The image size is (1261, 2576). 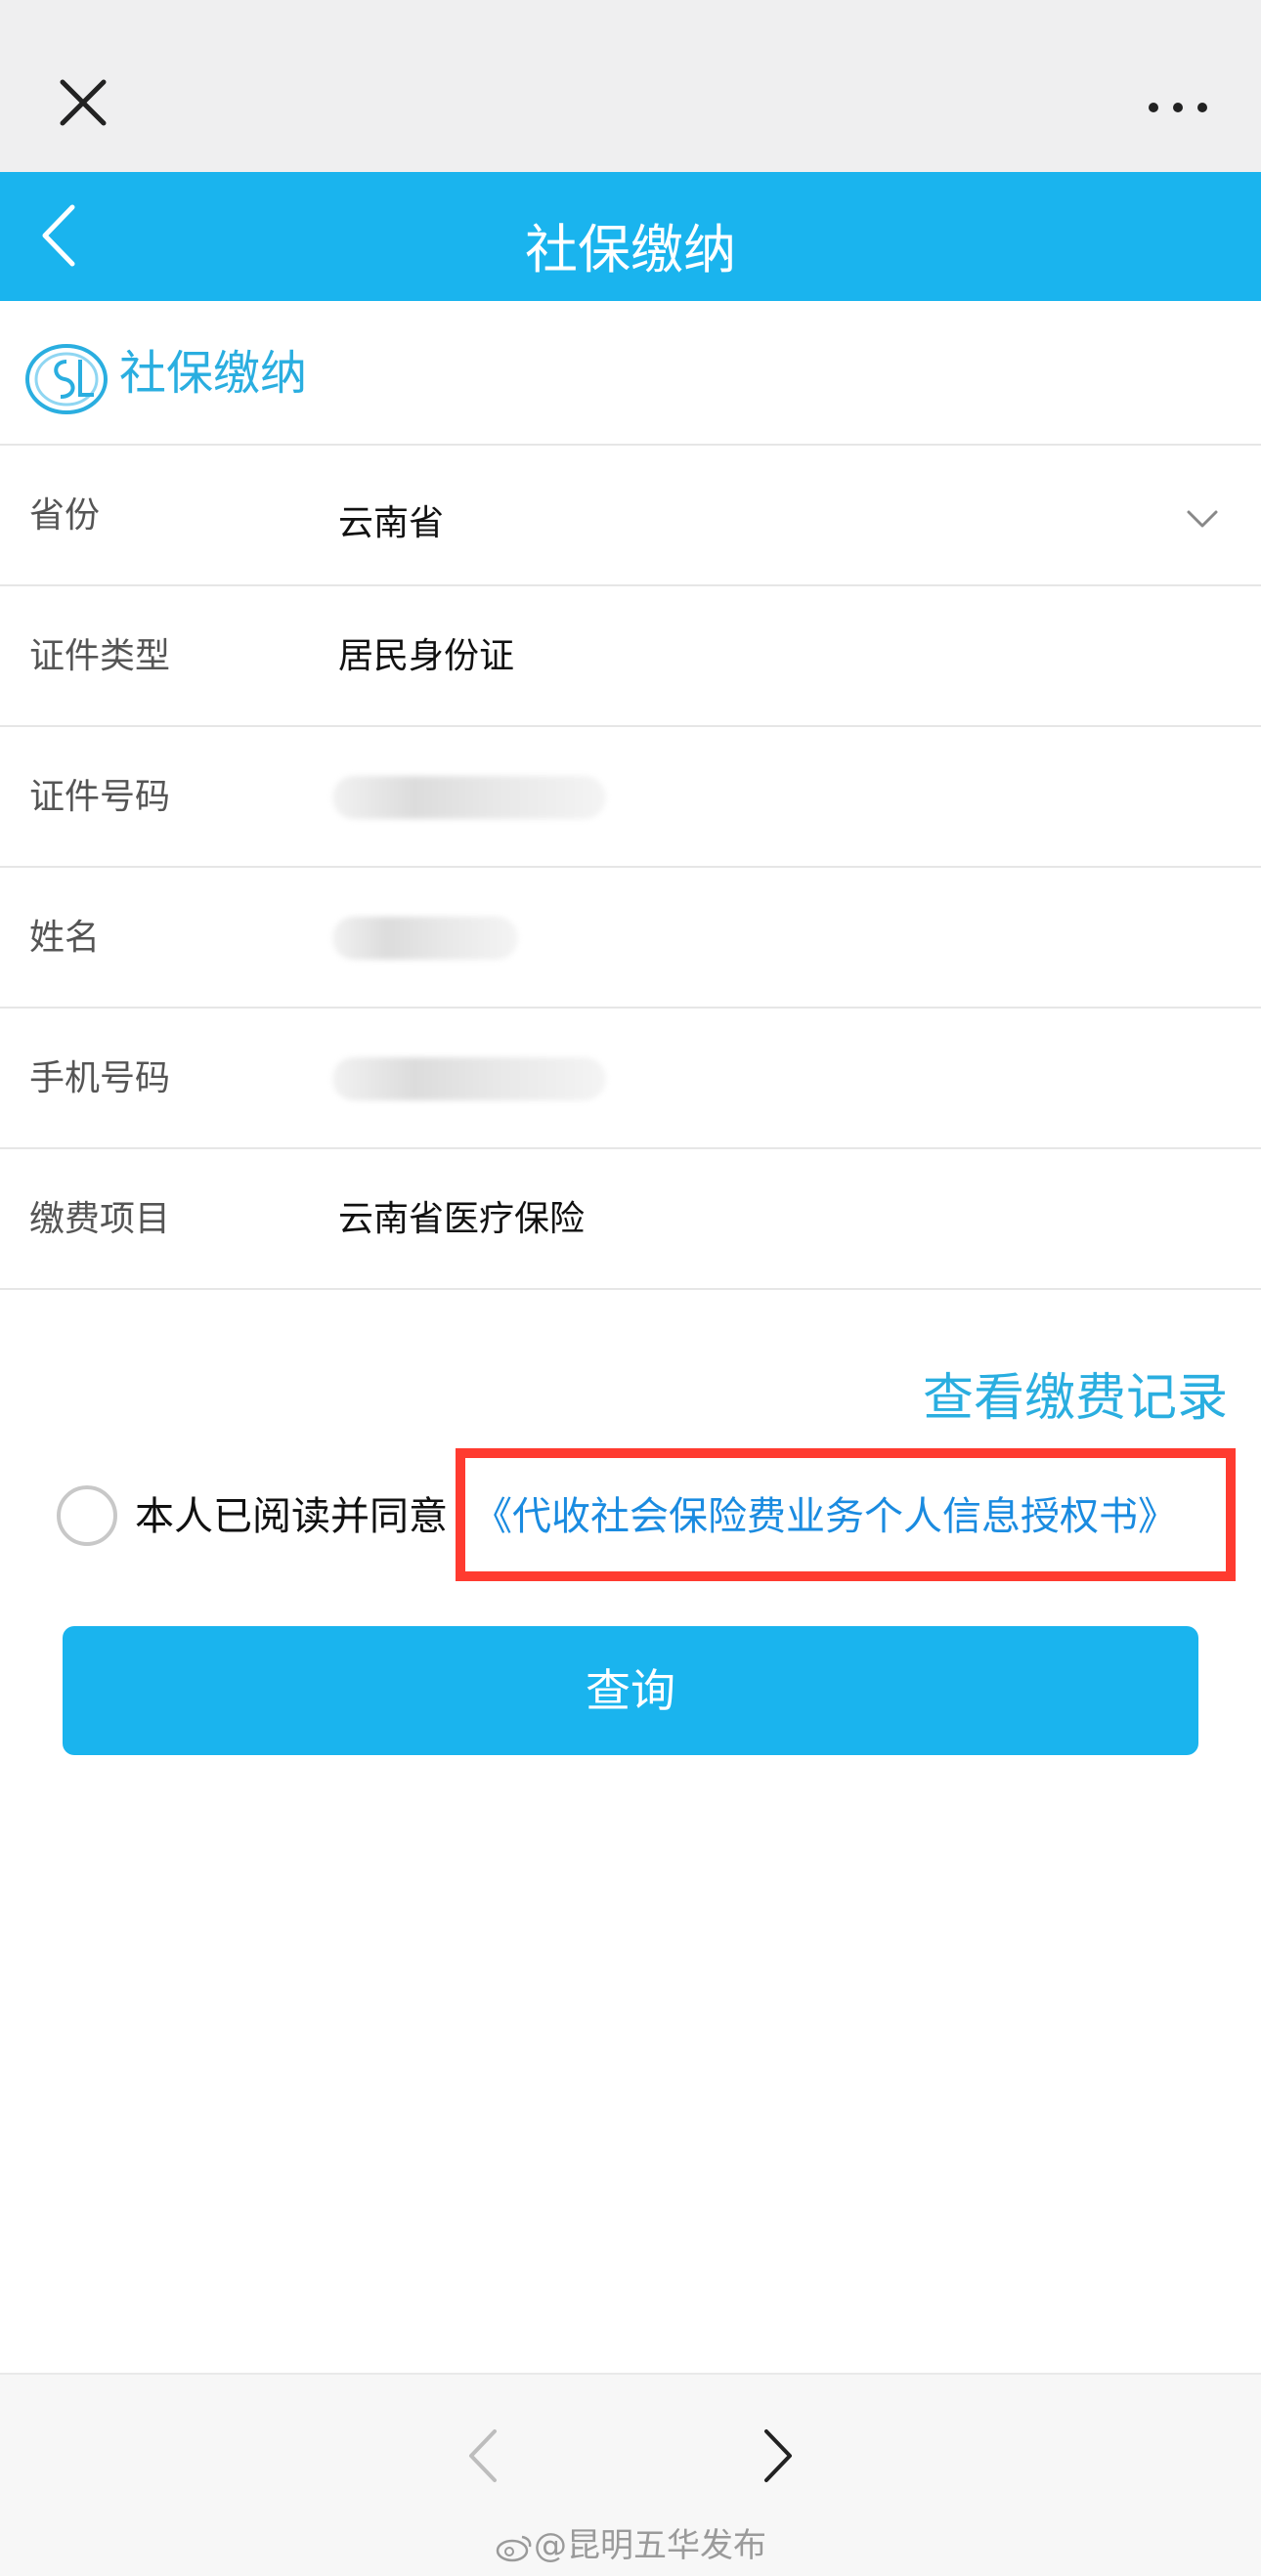 What do you see at coordinates (777, 2456) in the screenshot?
I see `chevron-right-icon` at bounding box center [777, 2456].